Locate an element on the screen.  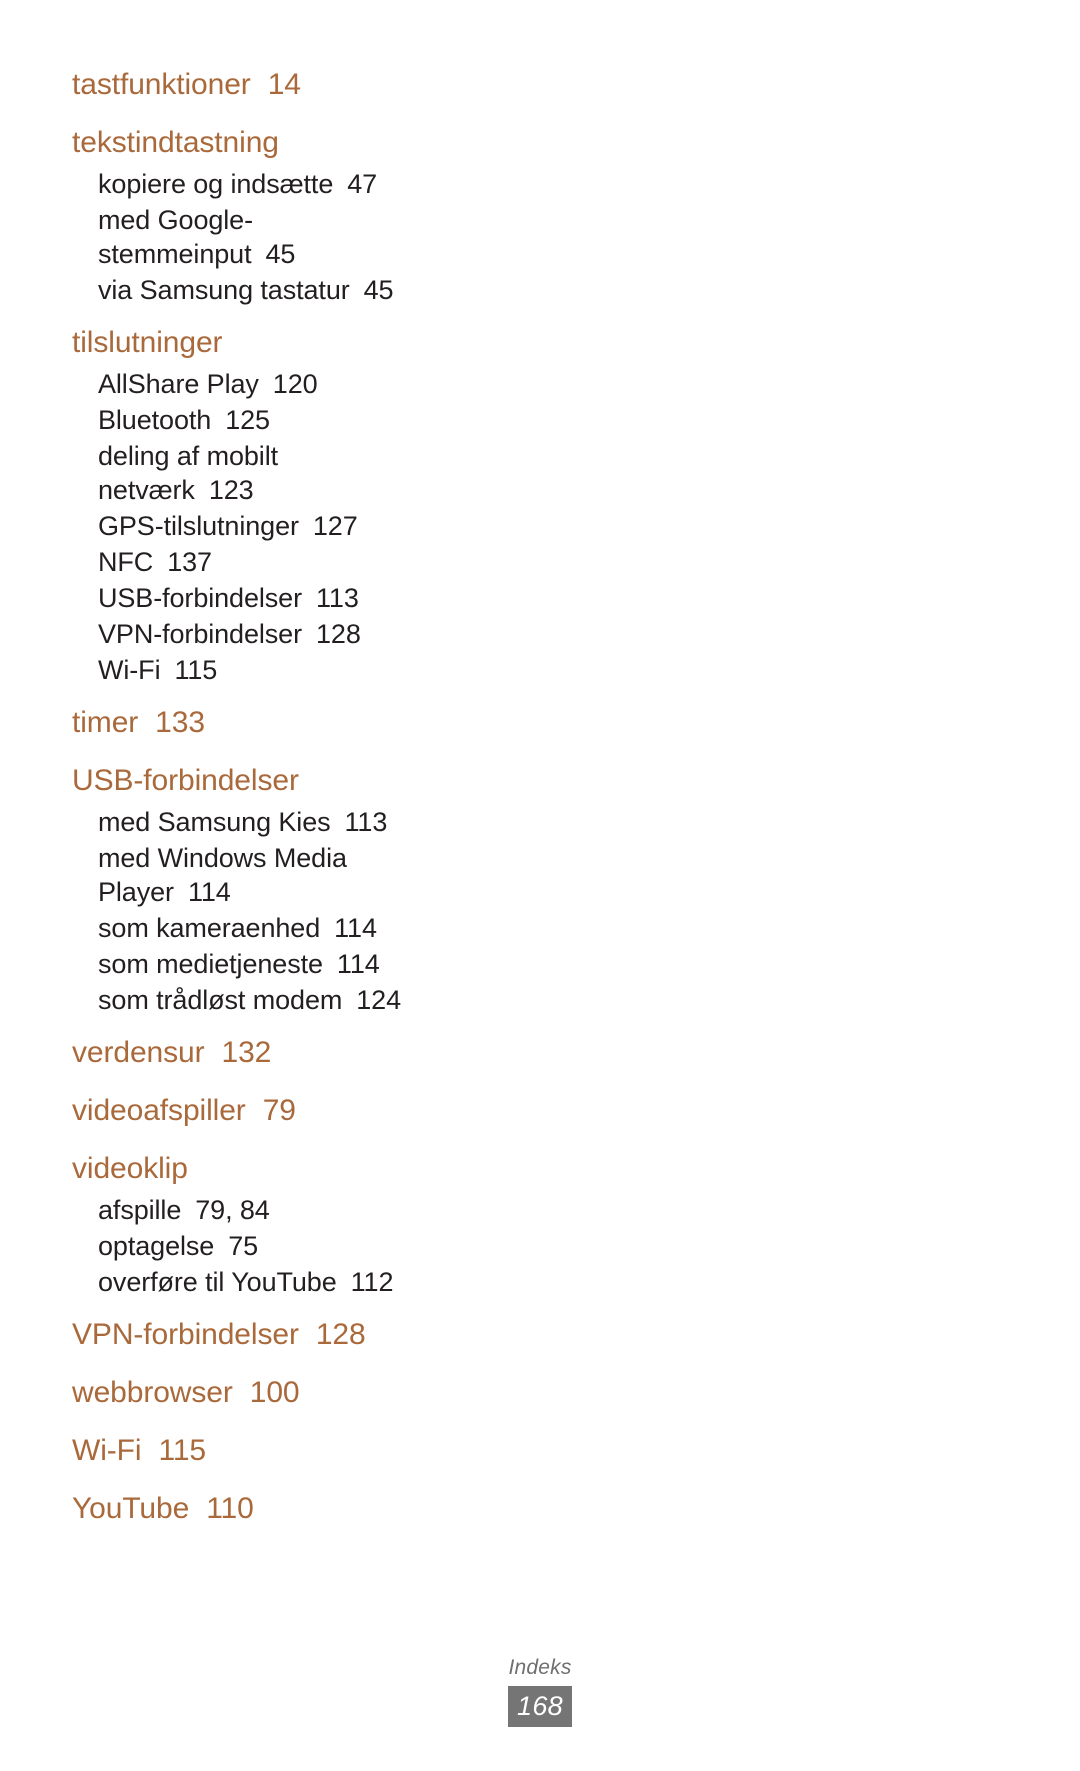
index-entry-label: verdensur is located at coordinates (138, 1052).